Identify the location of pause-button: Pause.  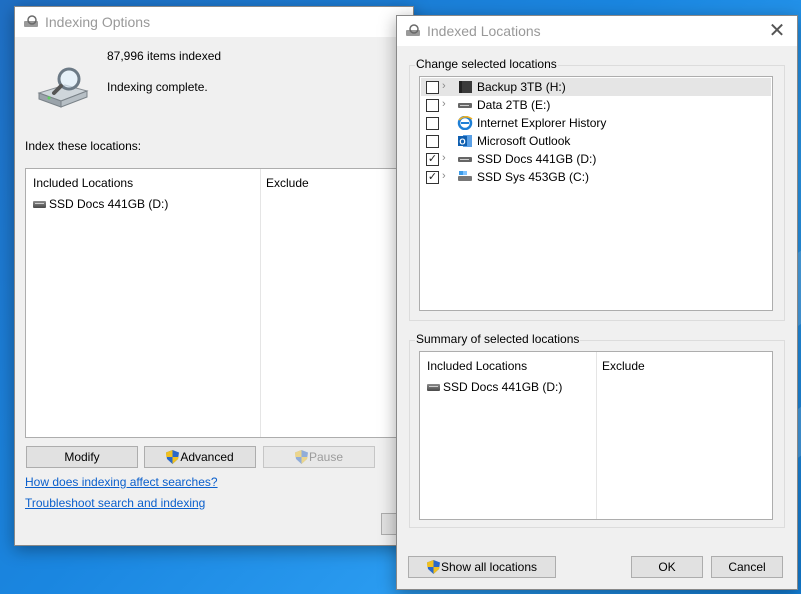
(319, 457).